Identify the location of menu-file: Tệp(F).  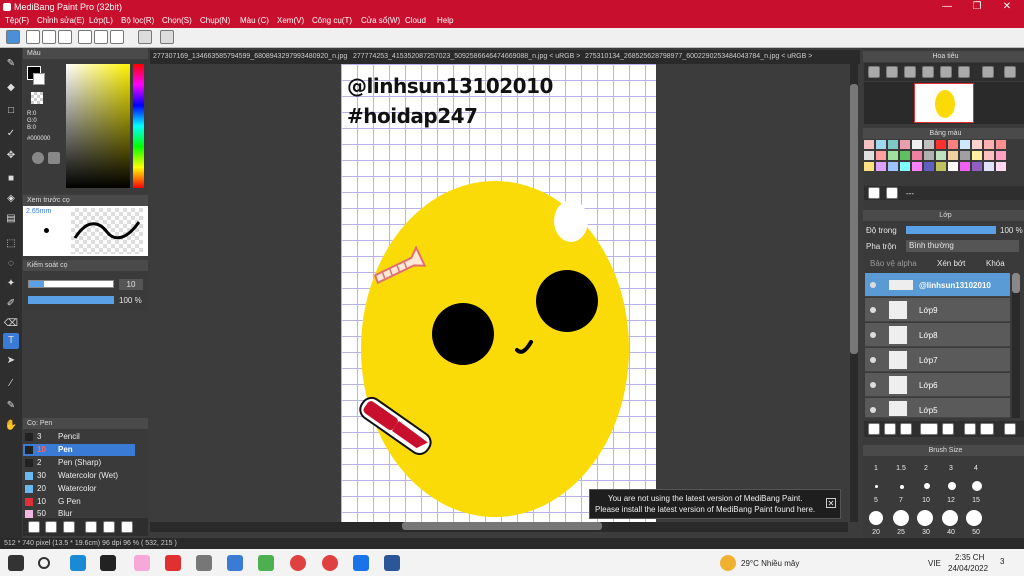
(17, 20).